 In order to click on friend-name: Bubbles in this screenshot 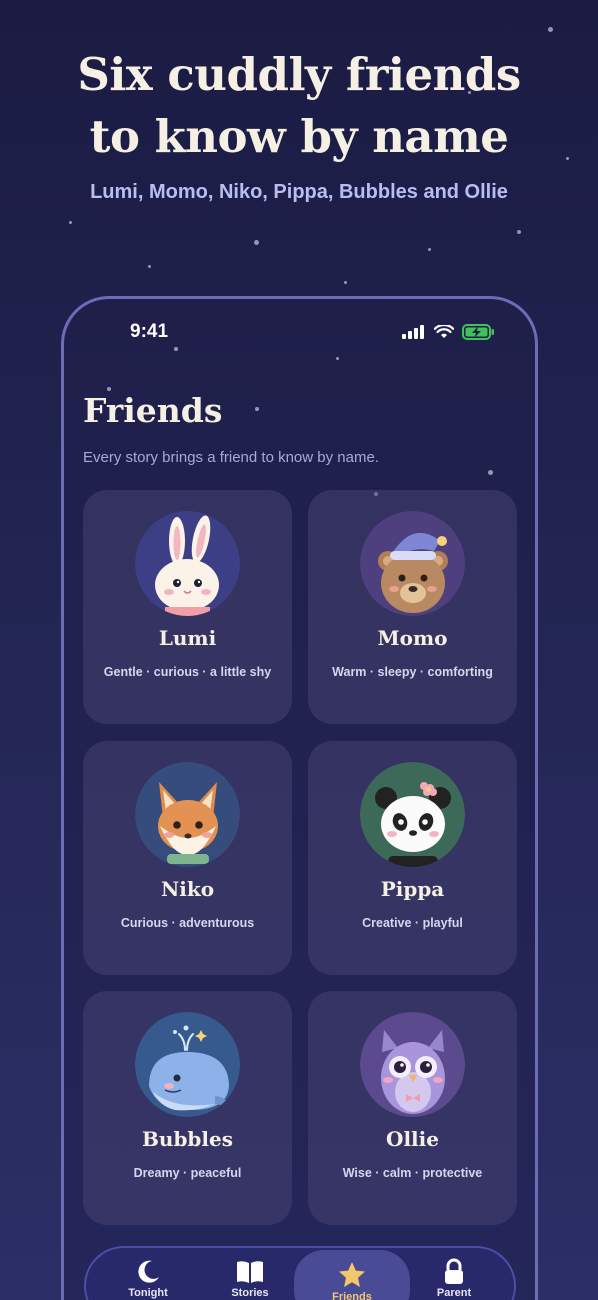, I will do `click(187, 1139)`.